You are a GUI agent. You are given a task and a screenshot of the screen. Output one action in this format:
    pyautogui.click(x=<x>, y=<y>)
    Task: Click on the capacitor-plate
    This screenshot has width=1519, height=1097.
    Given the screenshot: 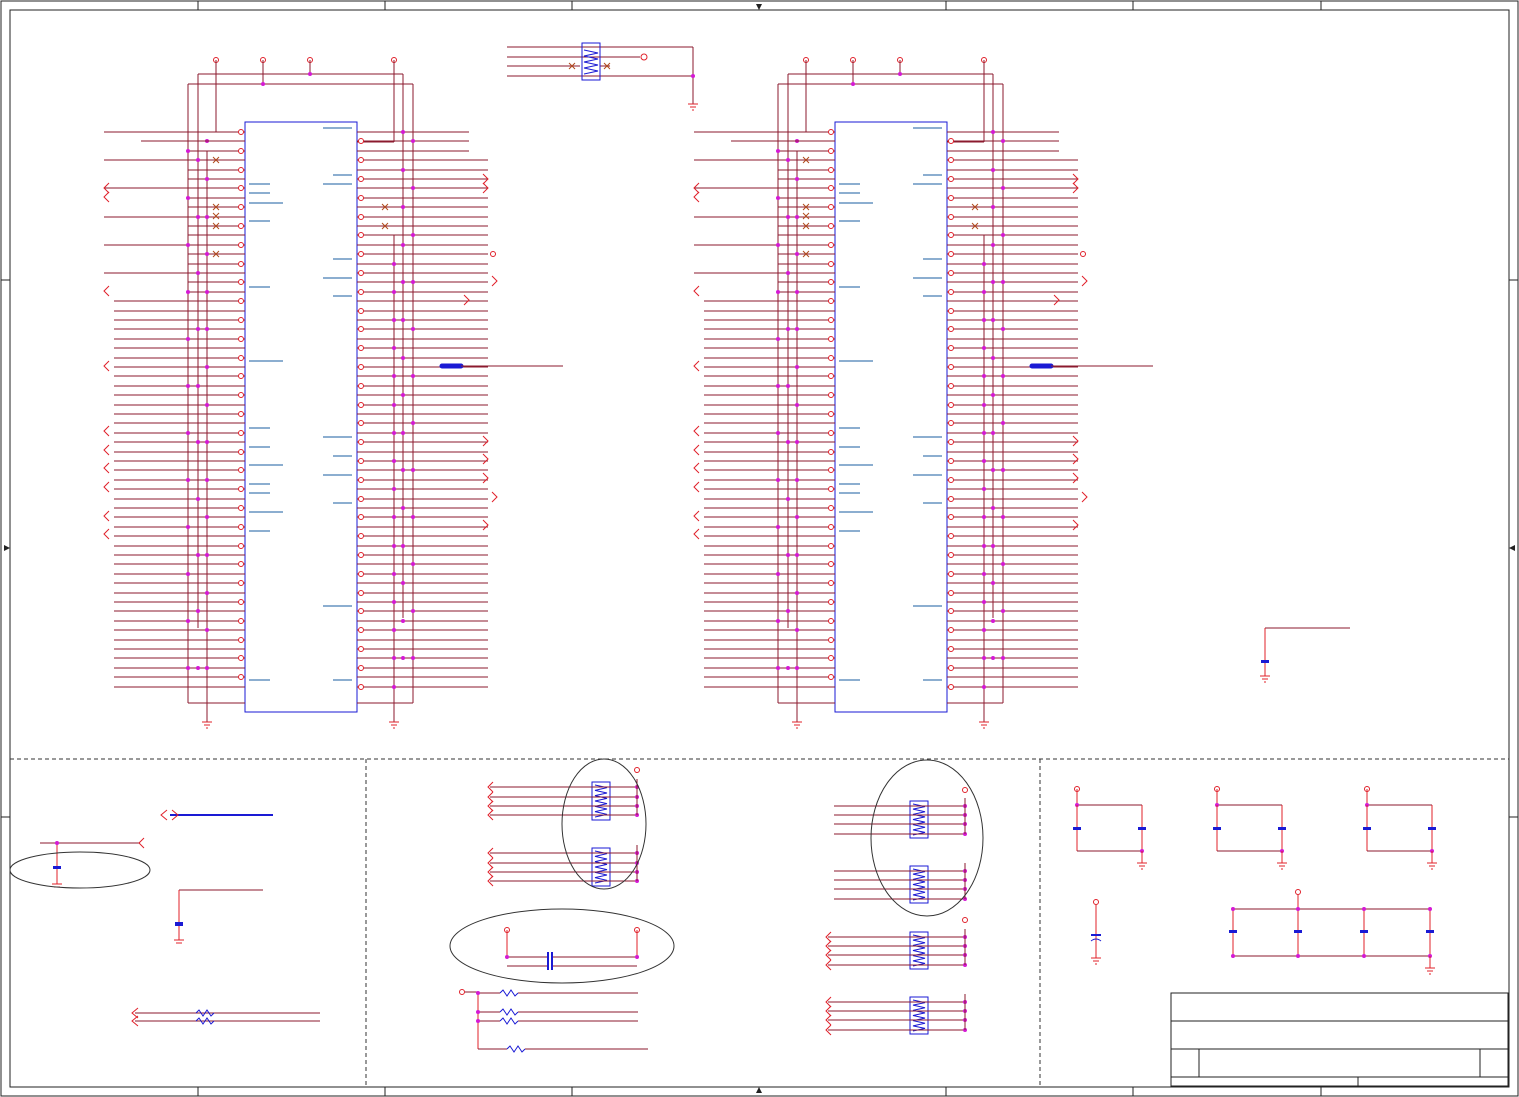 What is the action you would take?
    pyautogui.click(x=552, y=961)
    